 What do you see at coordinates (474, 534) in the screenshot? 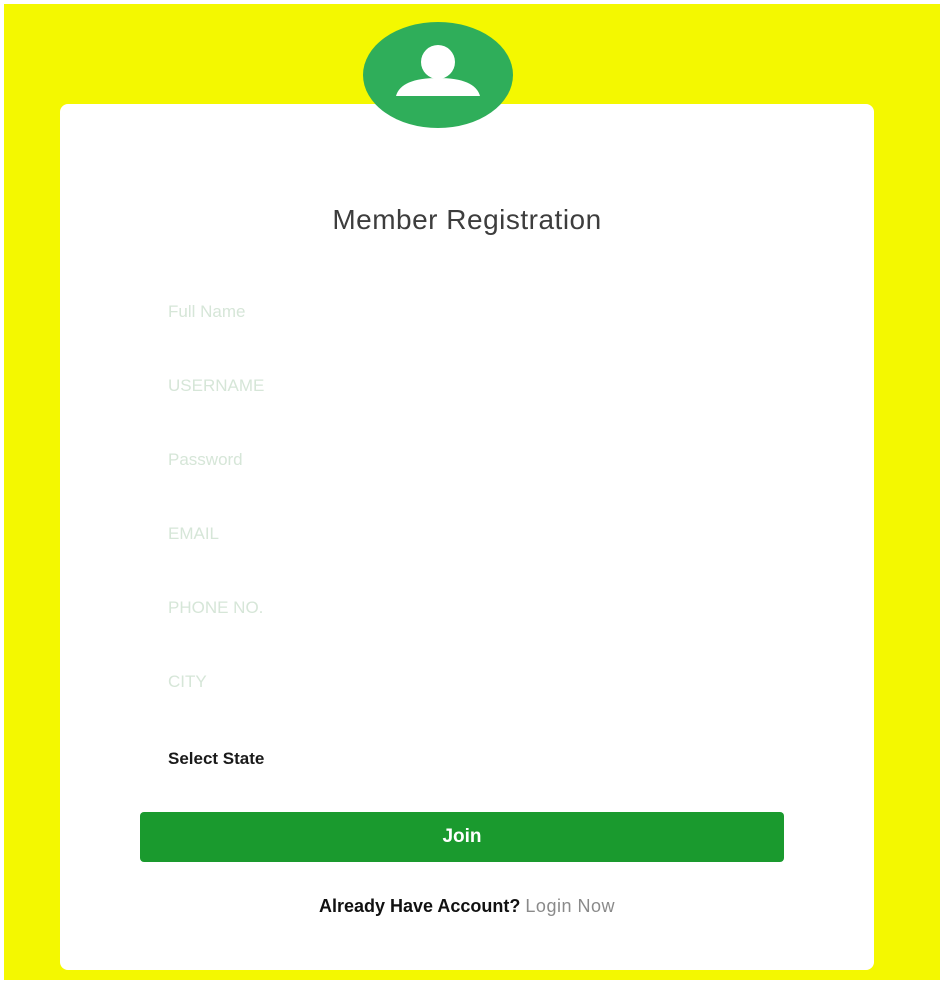
I see `email-input` at bounding box center [474, 534].